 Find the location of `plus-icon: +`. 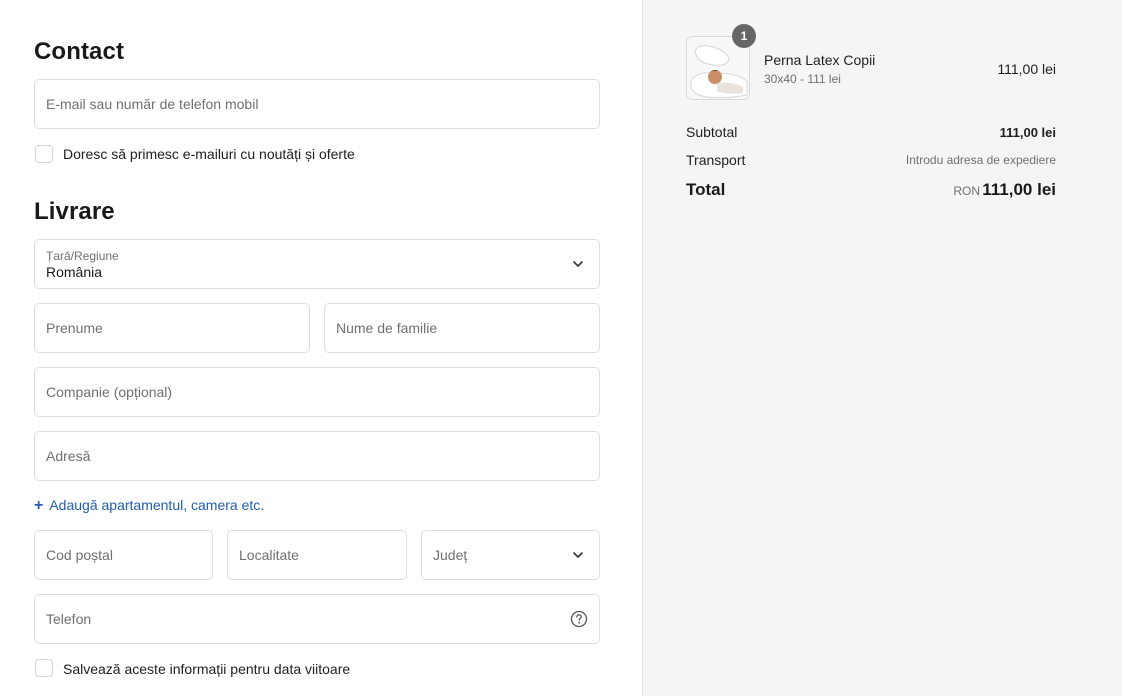

plus-icon: + is located at coordinates (39, 505).